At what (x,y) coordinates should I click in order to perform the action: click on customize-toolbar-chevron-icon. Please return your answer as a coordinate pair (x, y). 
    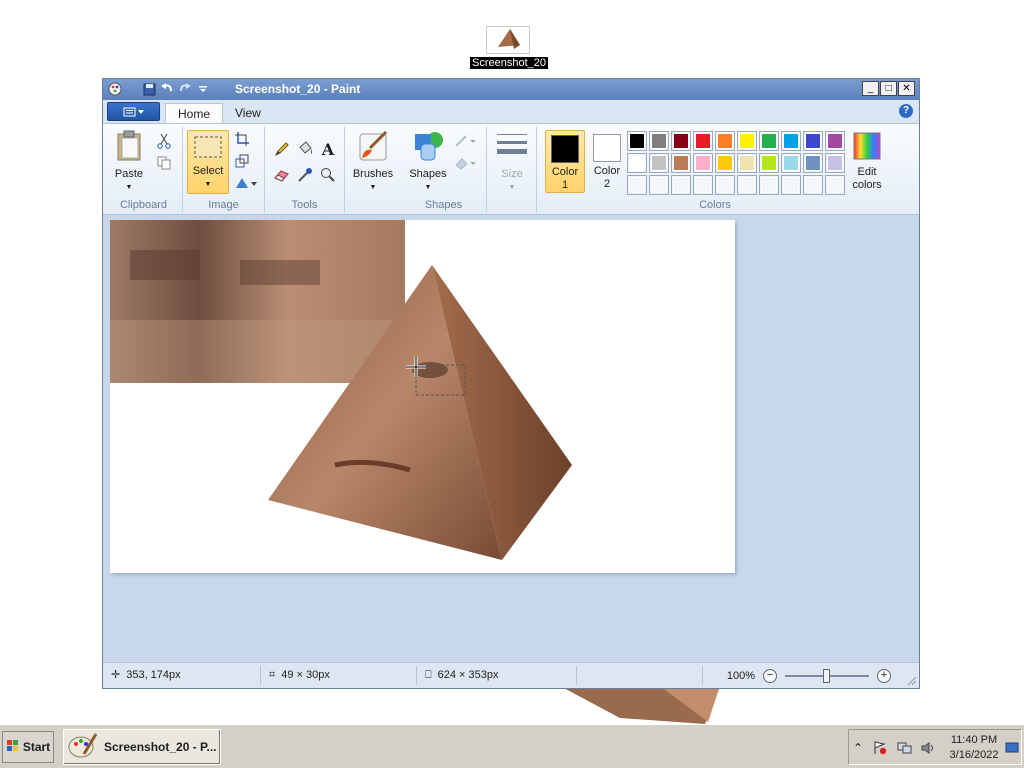
    Looking at the image, I should click on (203, 89).